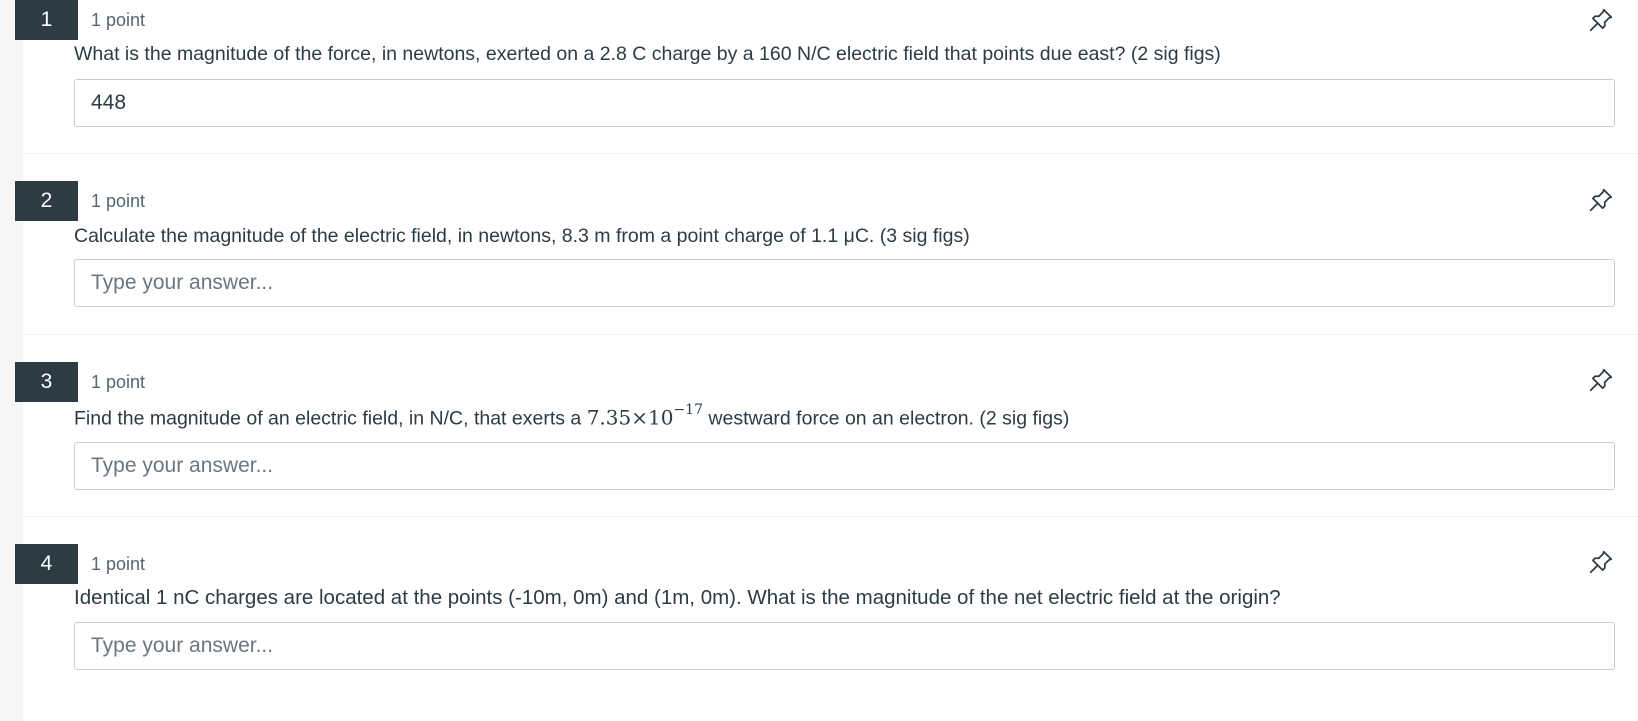  Describe the element at coordinates (46, 201) in the screenshot. I see `question-number-badge: 2` at that location.